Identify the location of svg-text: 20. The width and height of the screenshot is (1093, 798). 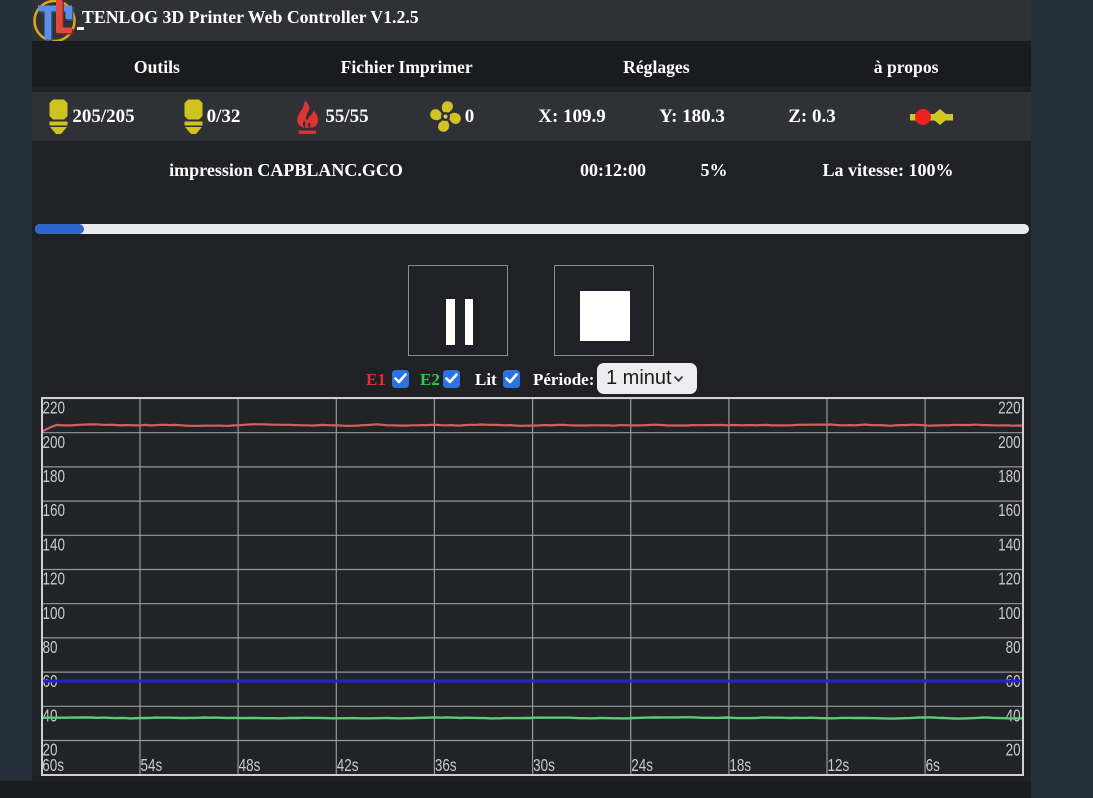
(1013, 750).